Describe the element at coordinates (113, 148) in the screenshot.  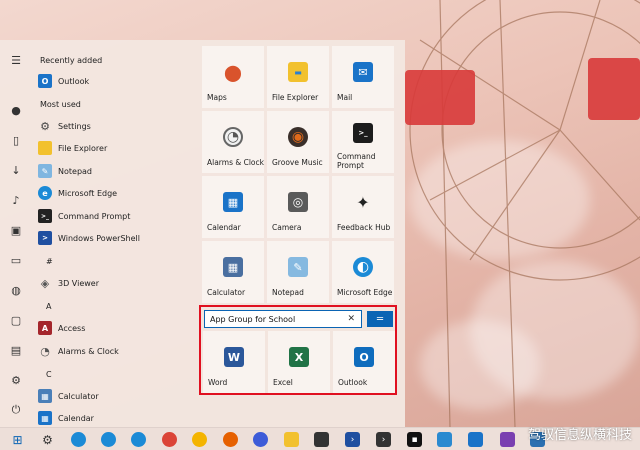
I see `app-list-item-file-explorer: File Explorer` at that location.